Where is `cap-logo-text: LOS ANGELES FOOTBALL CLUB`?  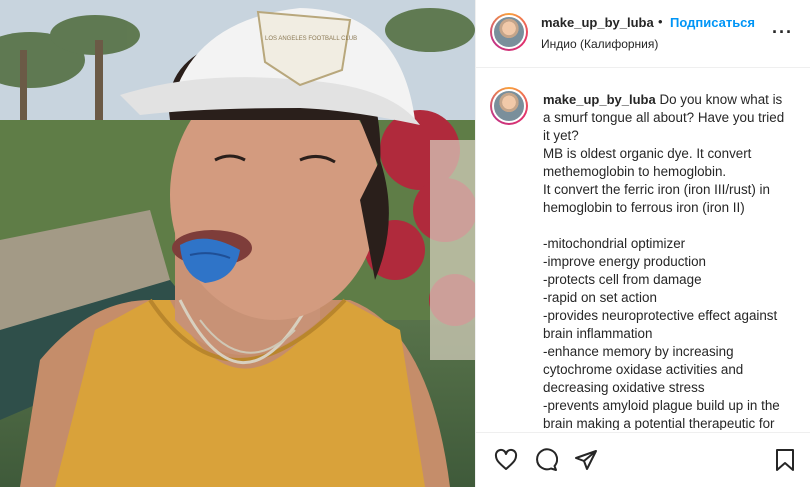 cap-logo-text: LOS ANGELES FOOTBALL CLUB is located at coordinates (311, 39).